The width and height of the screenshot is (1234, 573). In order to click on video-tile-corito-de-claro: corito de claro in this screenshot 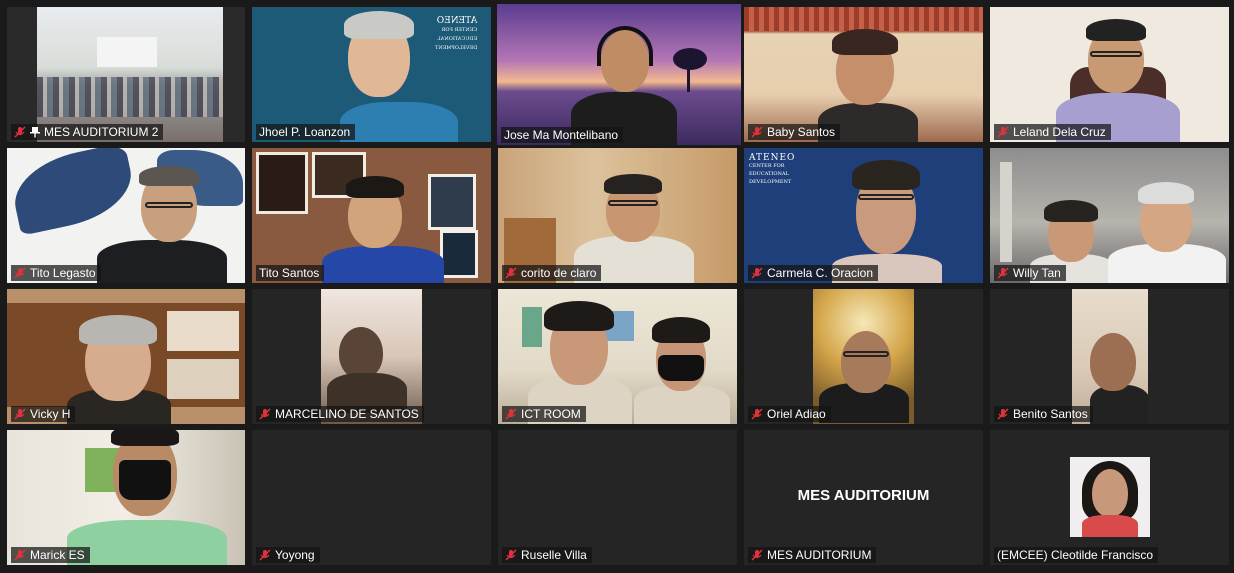, I will do `click(617, 215)`.